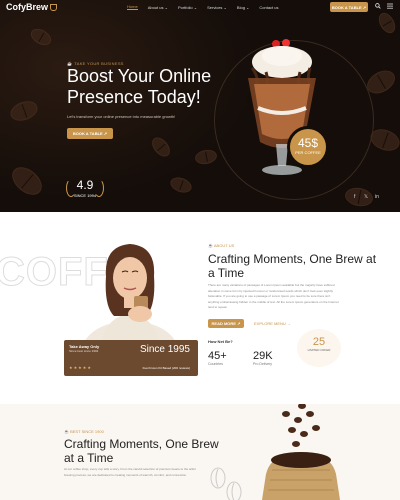  I want to click on craft-tag: ☕ BEST SINCE 1900, so click(84, 431).